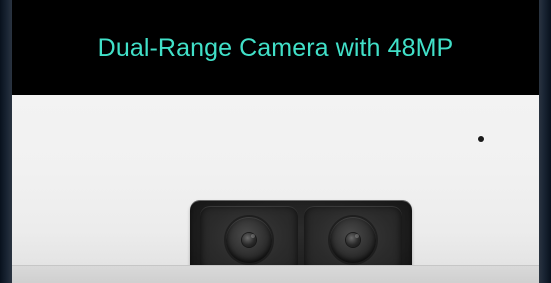 The height and width of the screenshot is (283, 551). I want to click on camera-lens-left-icon, so click(249, 239).